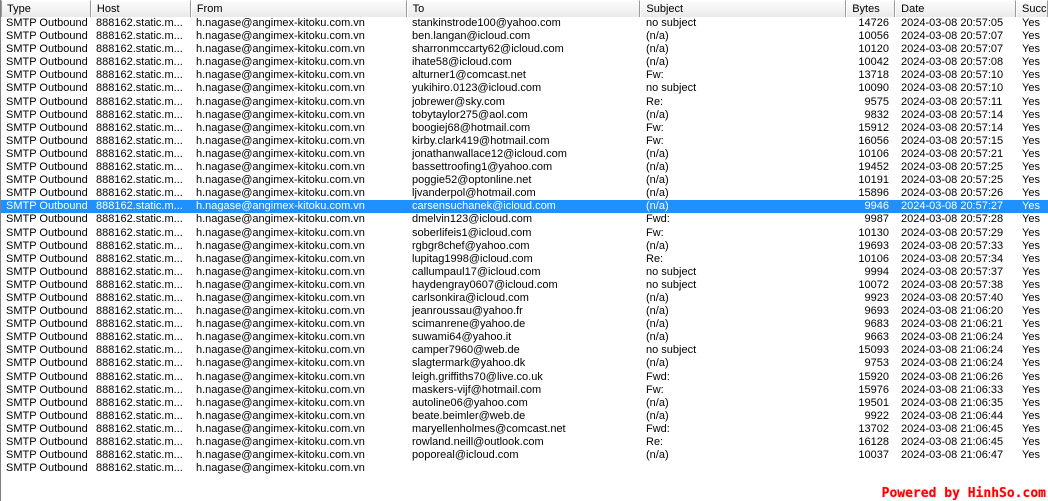 The image size is (1048, 501). I want to click on column-header-success: Succe, so click(1032, 8).